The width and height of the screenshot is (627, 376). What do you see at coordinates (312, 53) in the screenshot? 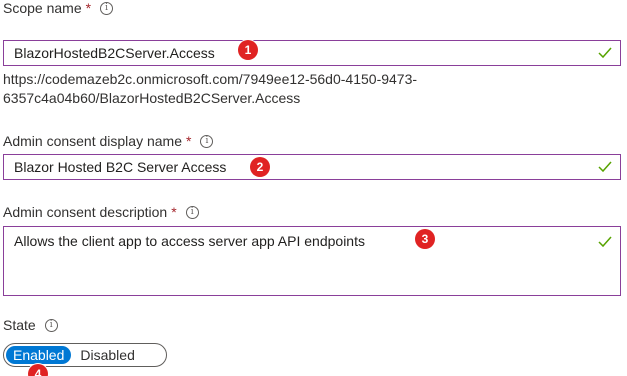
I see `scope-name-input: BlazorHostedB2CServer.Access` at bounding box center [312, 53].